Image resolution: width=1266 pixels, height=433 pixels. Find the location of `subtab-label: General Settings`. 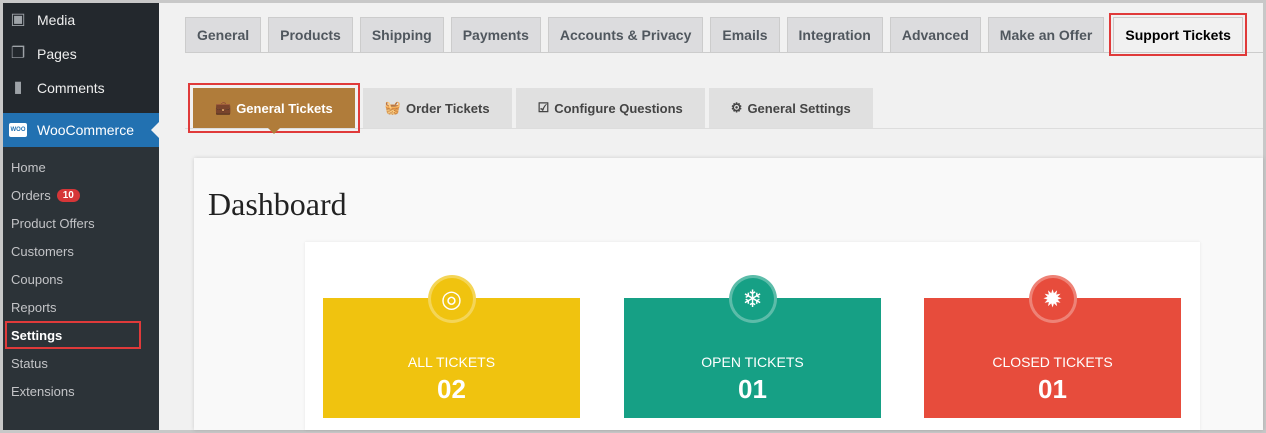

subtab-label: General Settings is located at coordinates (799, 108).